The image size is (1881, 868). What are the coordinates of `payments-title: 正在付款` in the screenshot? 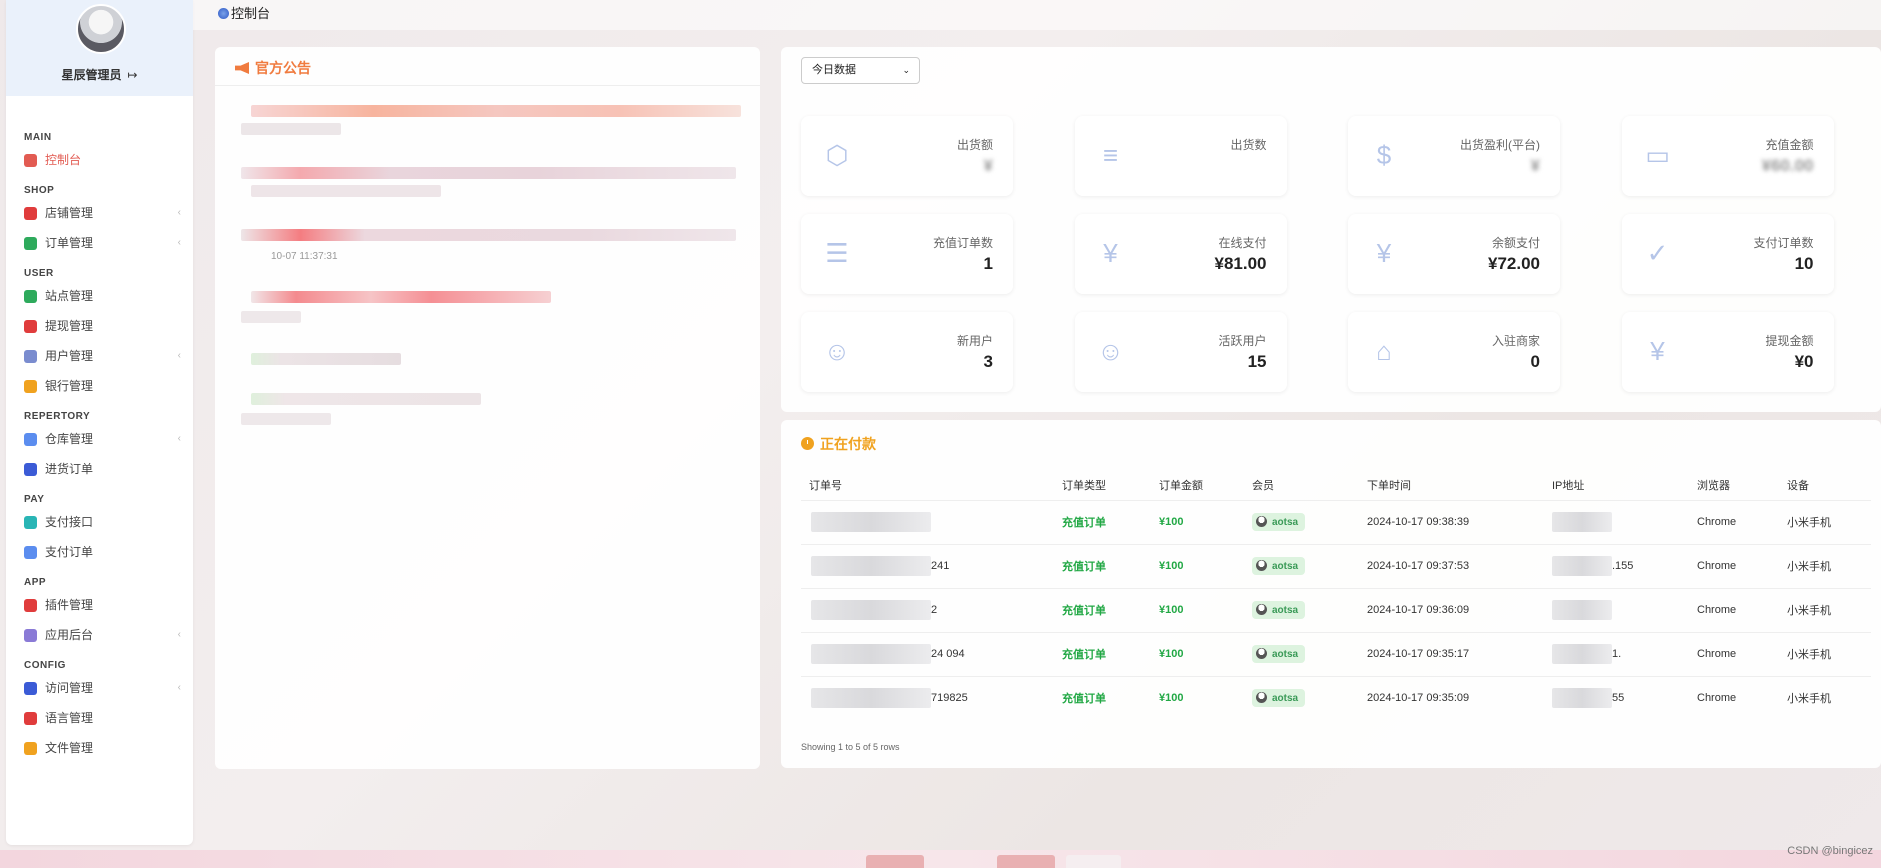 It's located at (838, 444).